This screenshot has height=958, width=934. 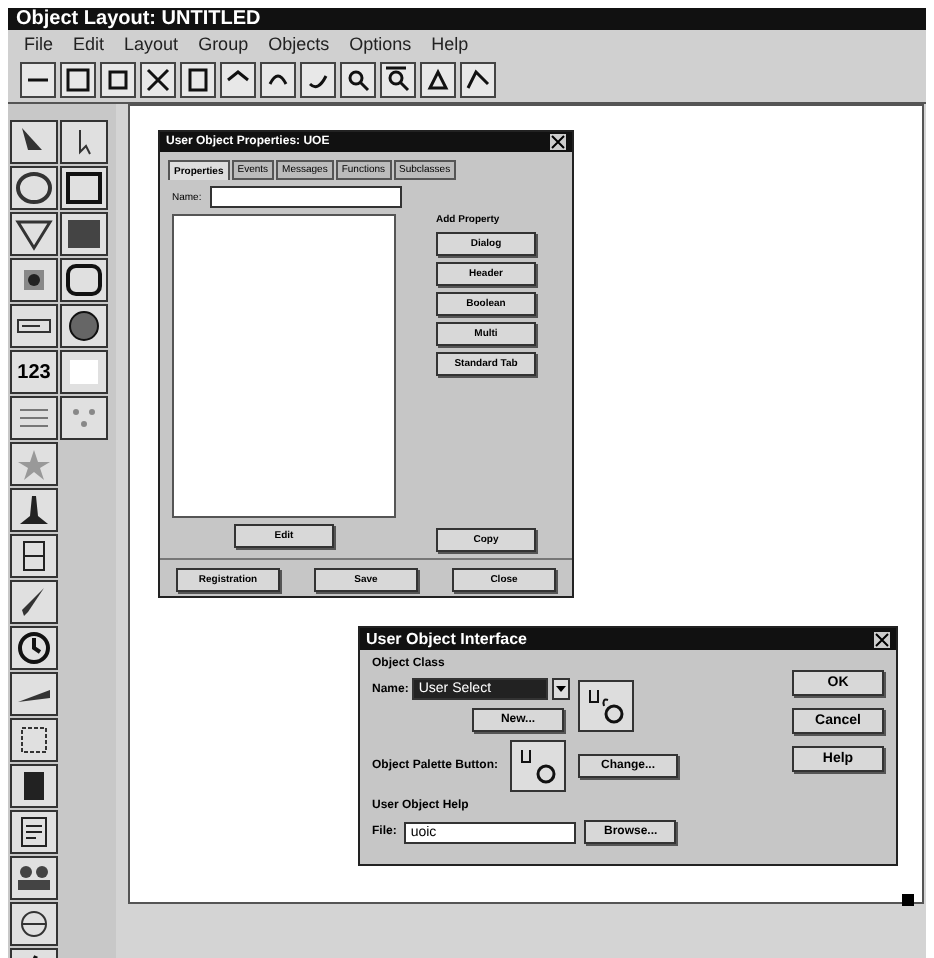 I want to click on menu-item: Edit, so click(x=89, y=44).